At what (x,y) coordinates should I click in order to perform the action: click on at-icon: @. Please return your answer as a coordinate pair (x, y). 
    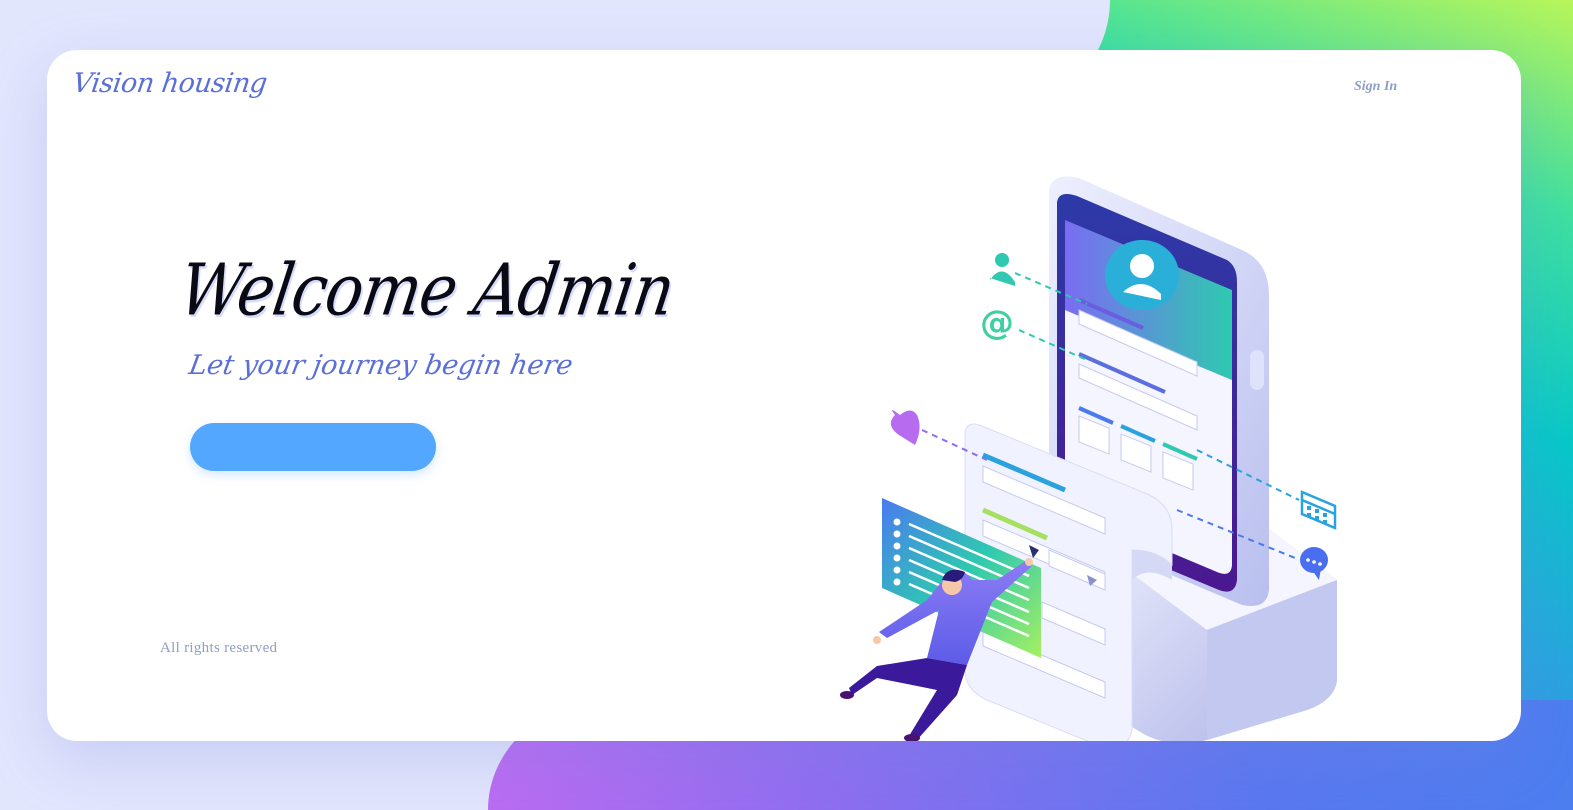
    Looking at the image, I should click on (997, 323).